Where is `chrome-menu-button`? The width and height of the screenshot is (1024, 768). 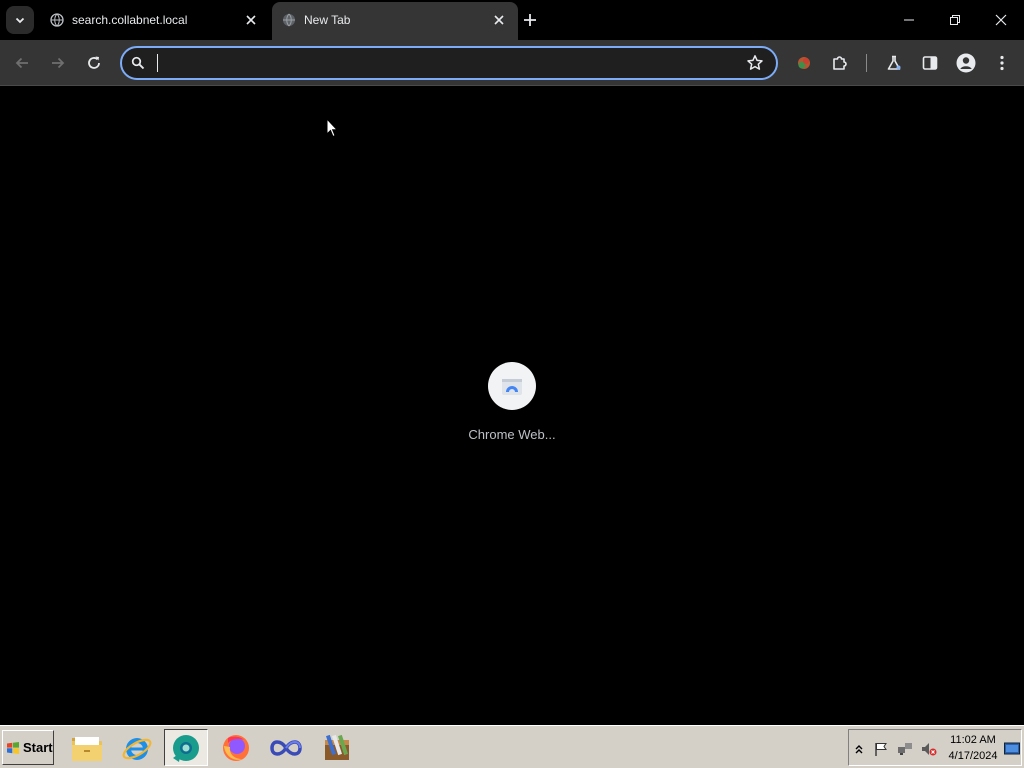 chrome-menu-button is located at coordinates (1002, 63).